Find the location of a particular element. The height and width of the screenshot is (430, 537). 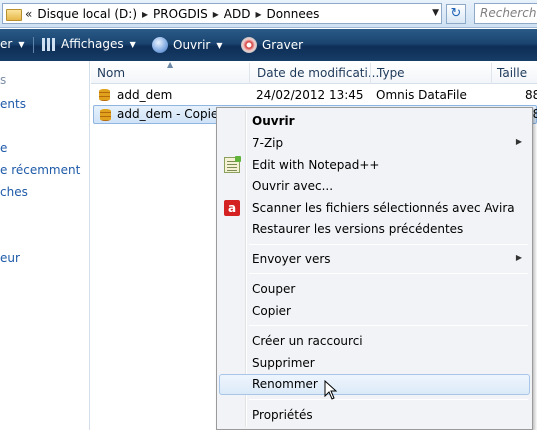

open-button: Ouvrir ▼ is located at coordinates (187, 45).